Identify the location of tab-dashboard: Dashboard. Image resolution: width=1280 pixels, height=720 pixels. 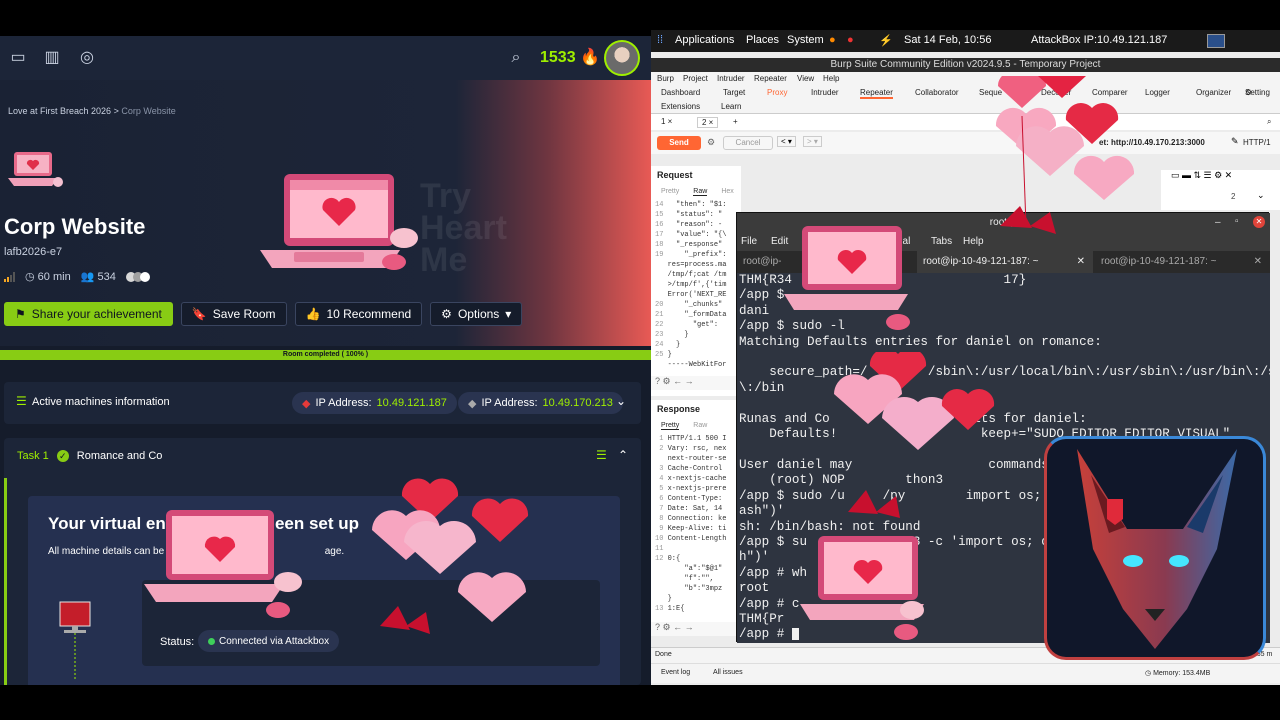
(680, 92).